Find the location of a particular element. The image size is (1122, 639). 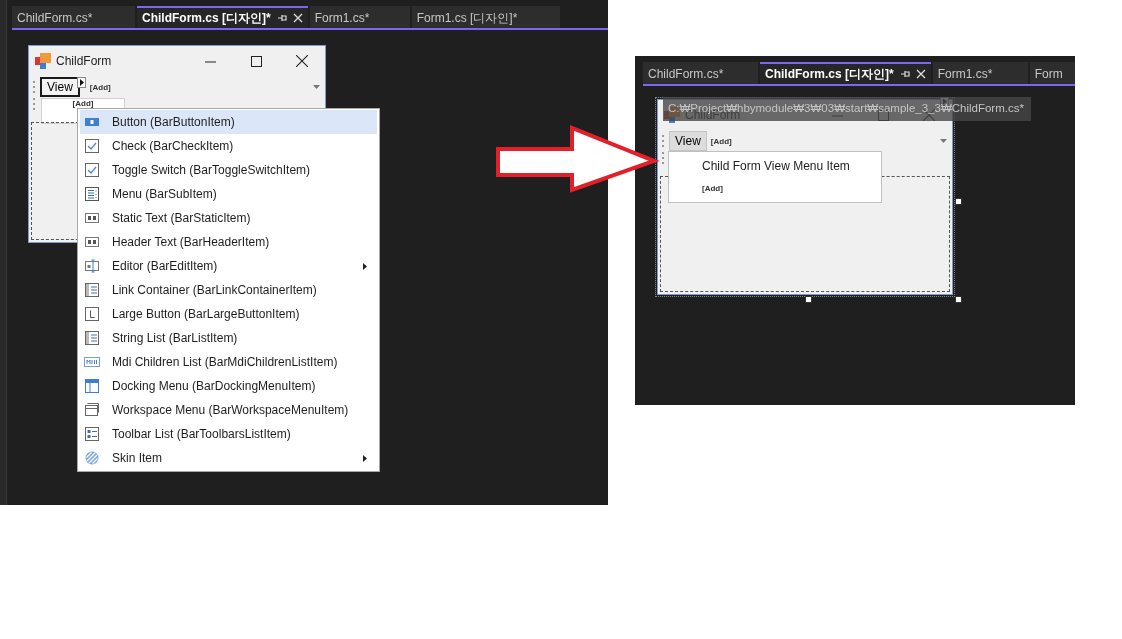

editor-tab: Form1.cs [디자인]* is located at coordinates (485, 17).